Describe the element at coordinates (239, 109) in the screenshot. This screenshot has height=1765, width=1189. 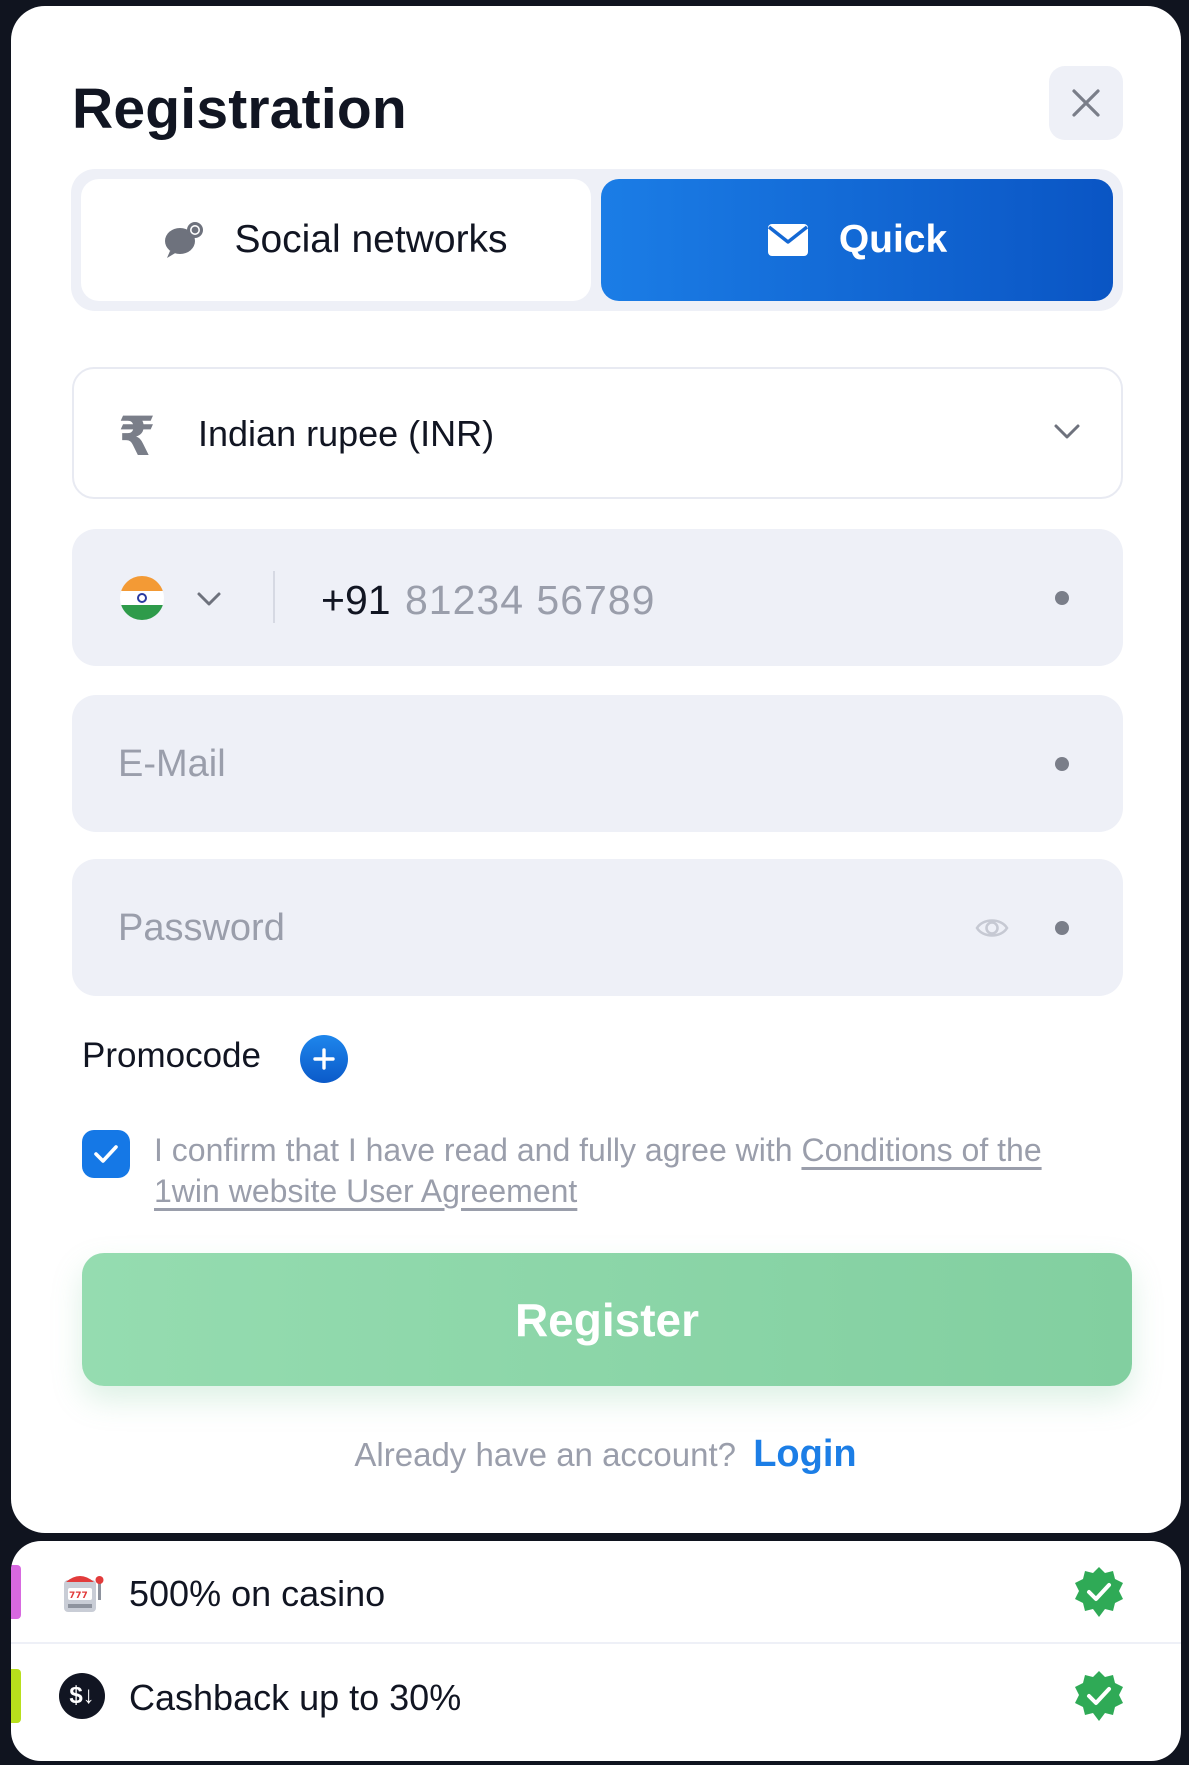
I see `modal-title: Registration` at that location.